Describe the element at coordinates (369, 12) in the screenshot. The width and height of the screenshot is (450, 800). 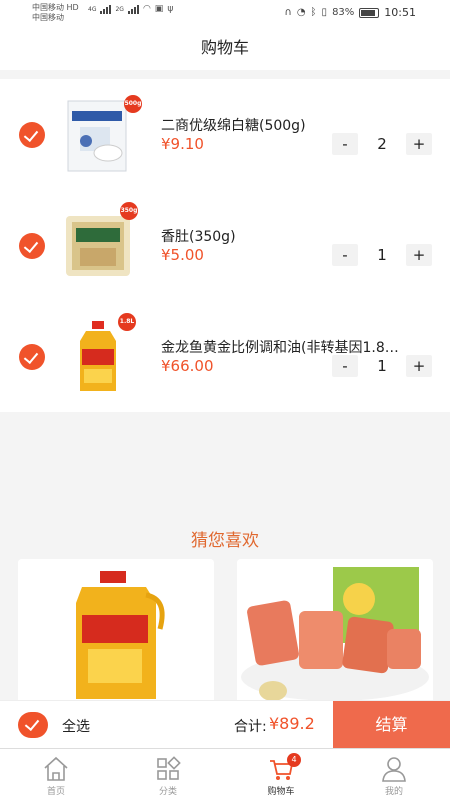
I see `battery-icon` at that location.